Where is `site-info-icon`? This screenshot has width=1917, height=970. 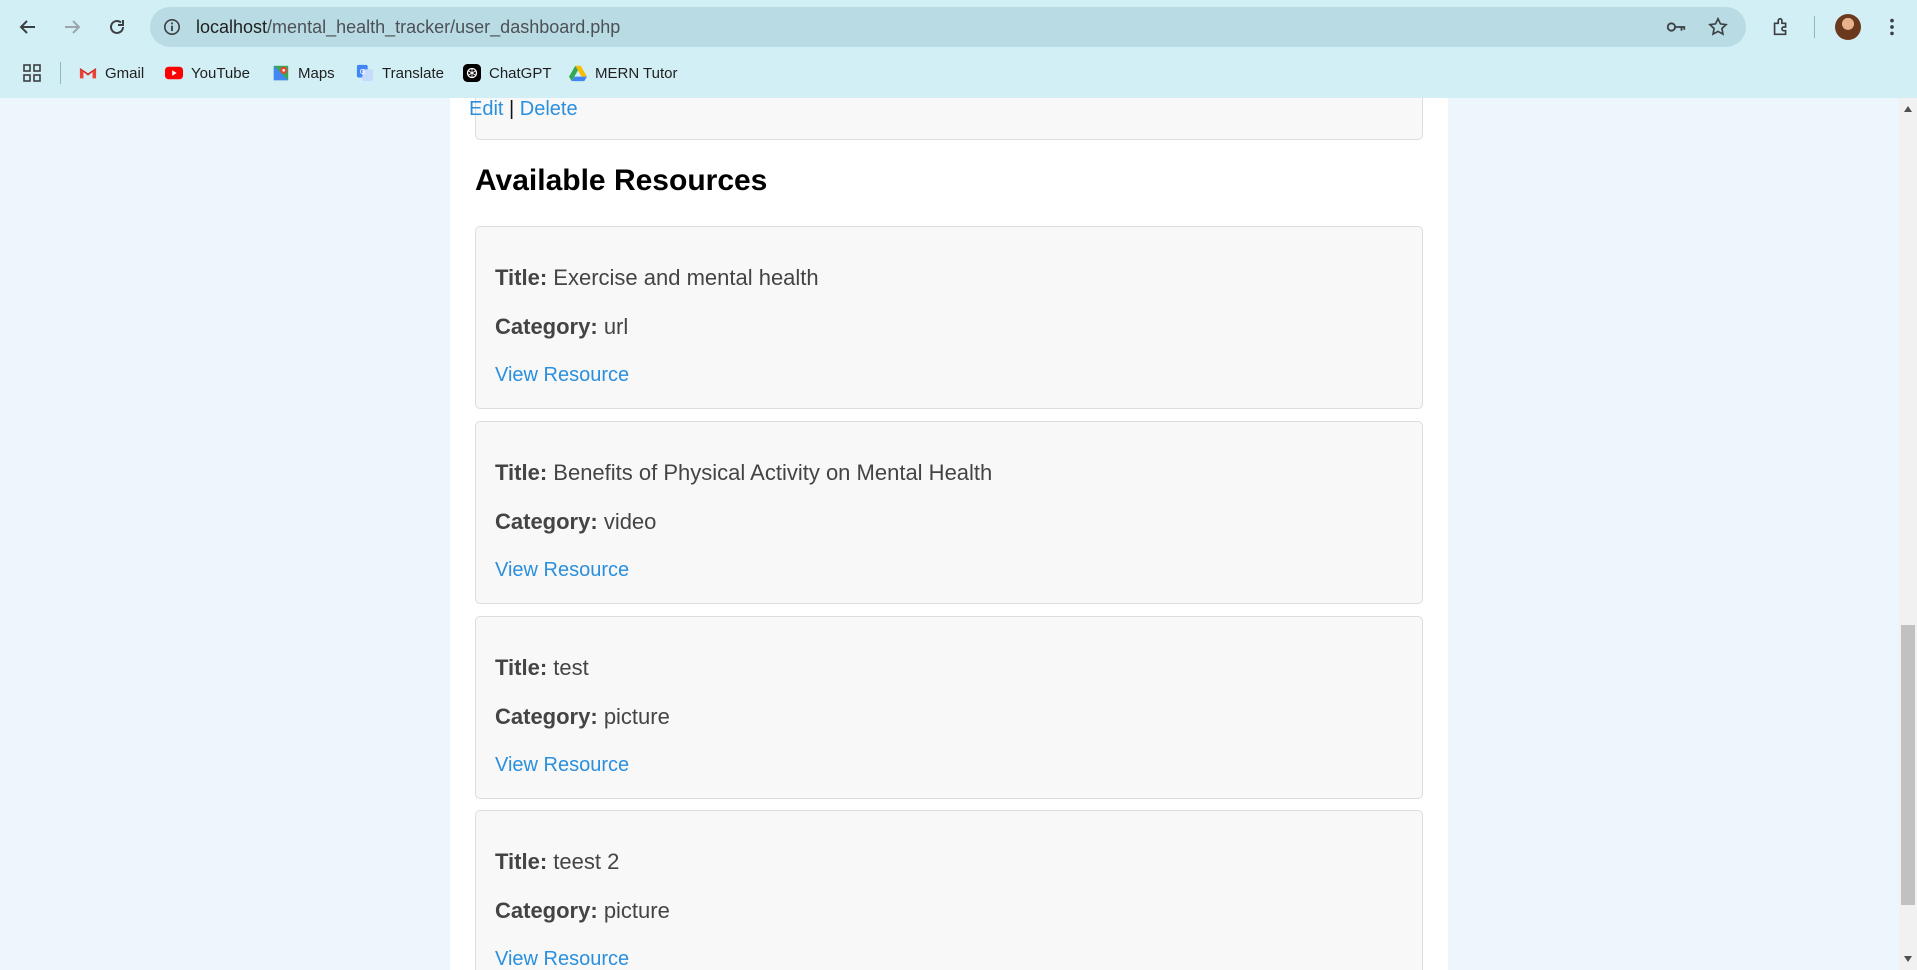
site-info-icon is located at coordinates (172, 27).